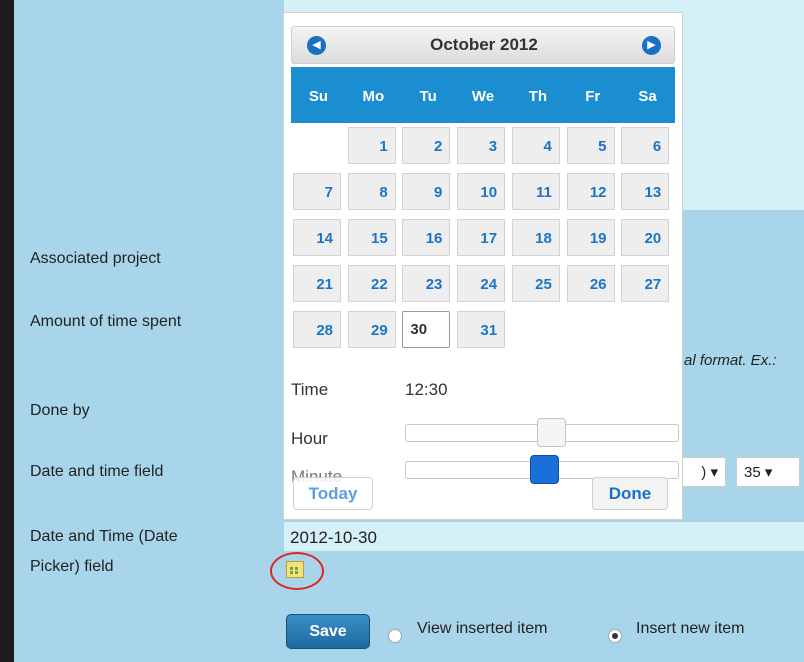 Image resolution: width=804 pixels, height=662 pixels. What do you see at coordinates (535, 237) in the screenshot?
I see `day-cell-18: 18` at bounding box center [535, 237].